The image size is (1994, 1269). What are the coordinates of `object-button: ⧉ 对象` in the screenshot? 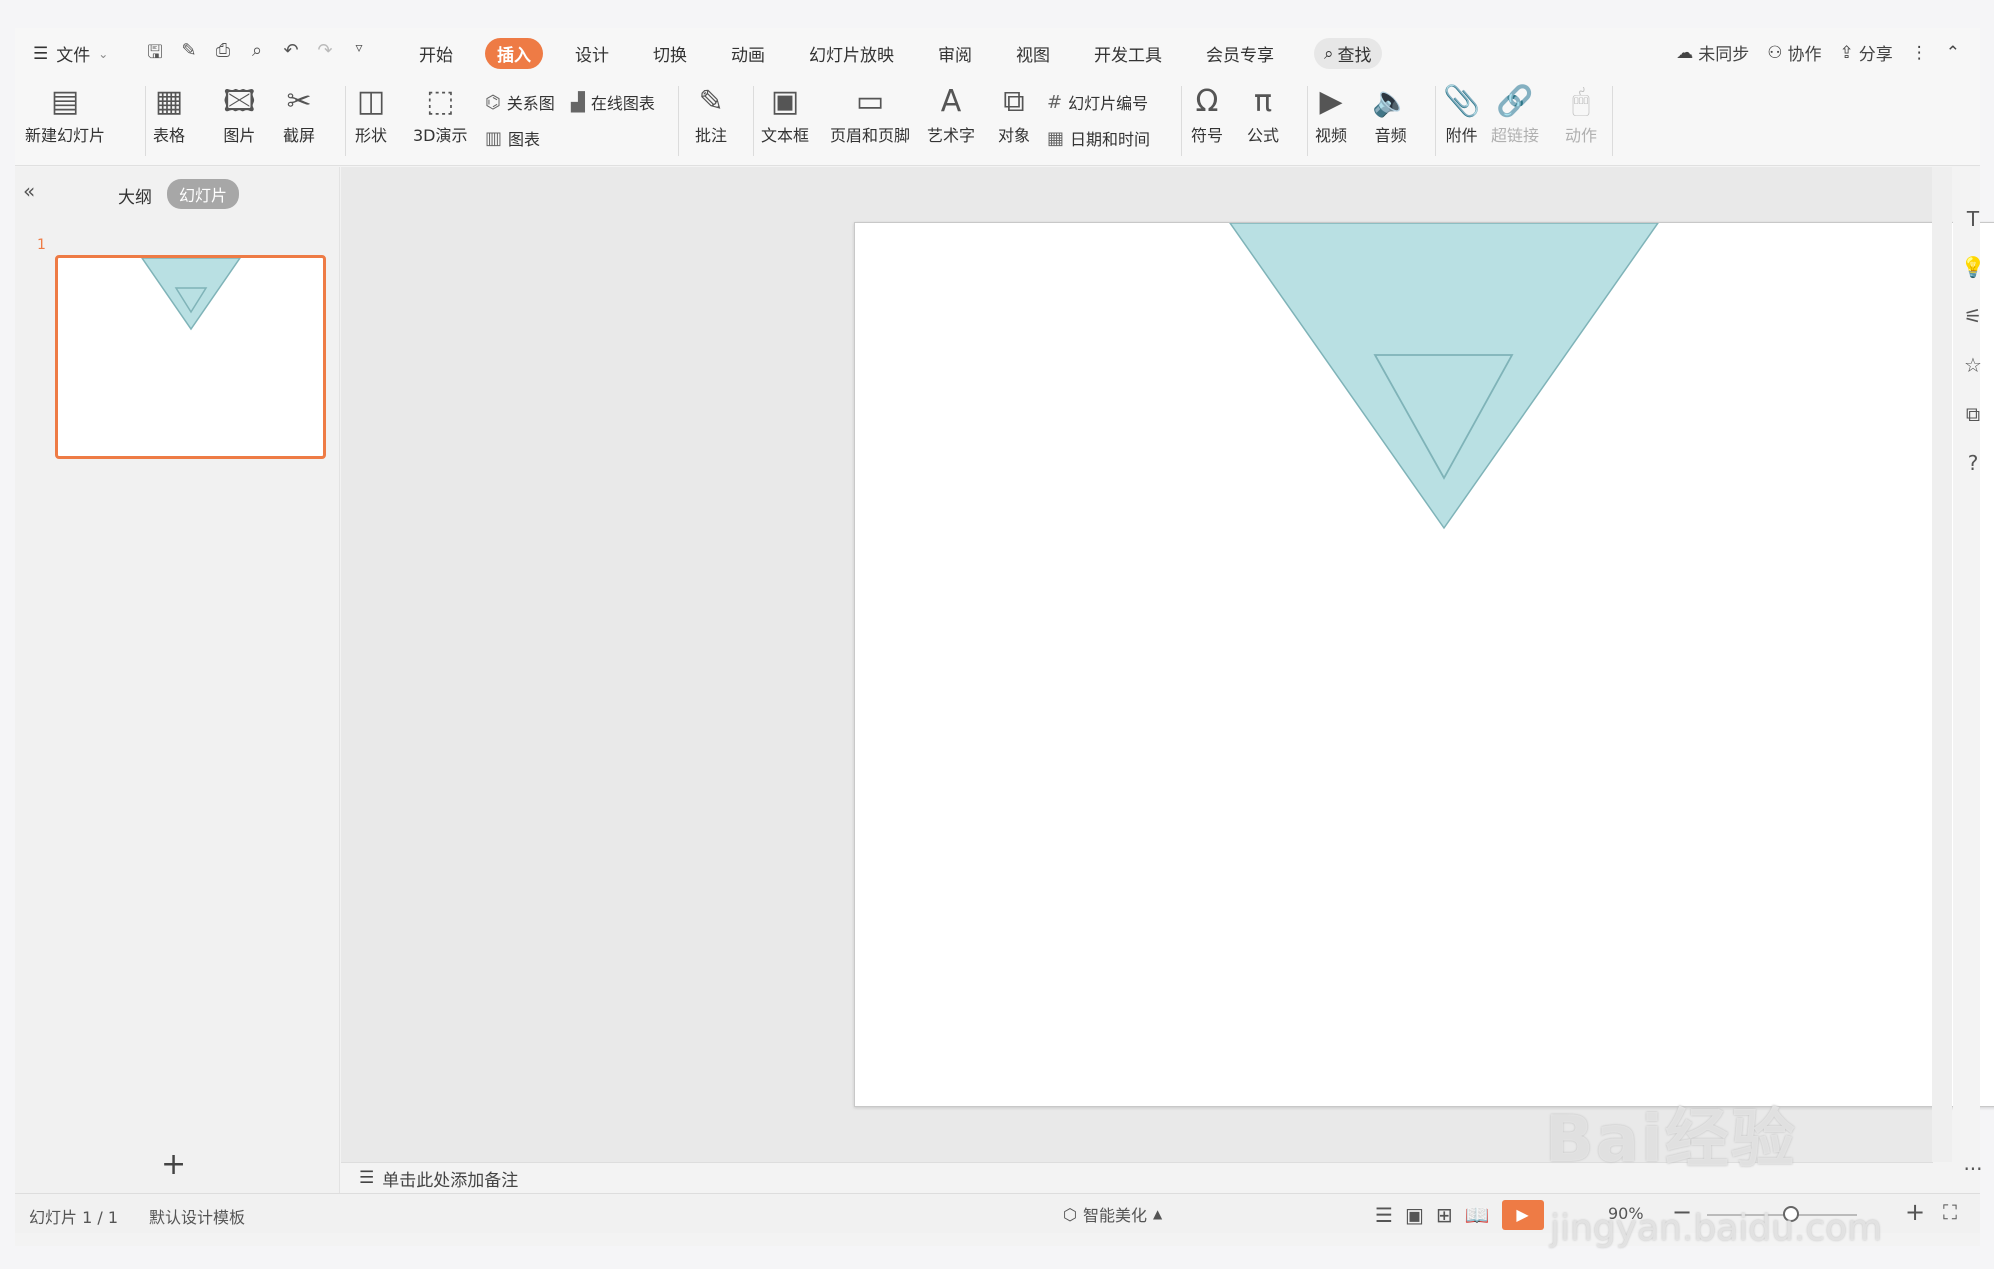 It's located at (1014, 114).